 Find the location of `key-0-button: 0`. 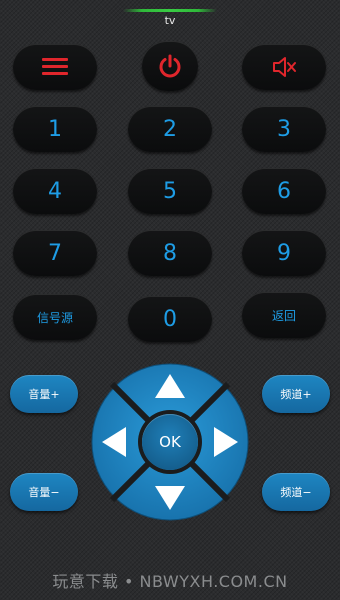

key-0-button: 0 is located at coordinates (170, 319).